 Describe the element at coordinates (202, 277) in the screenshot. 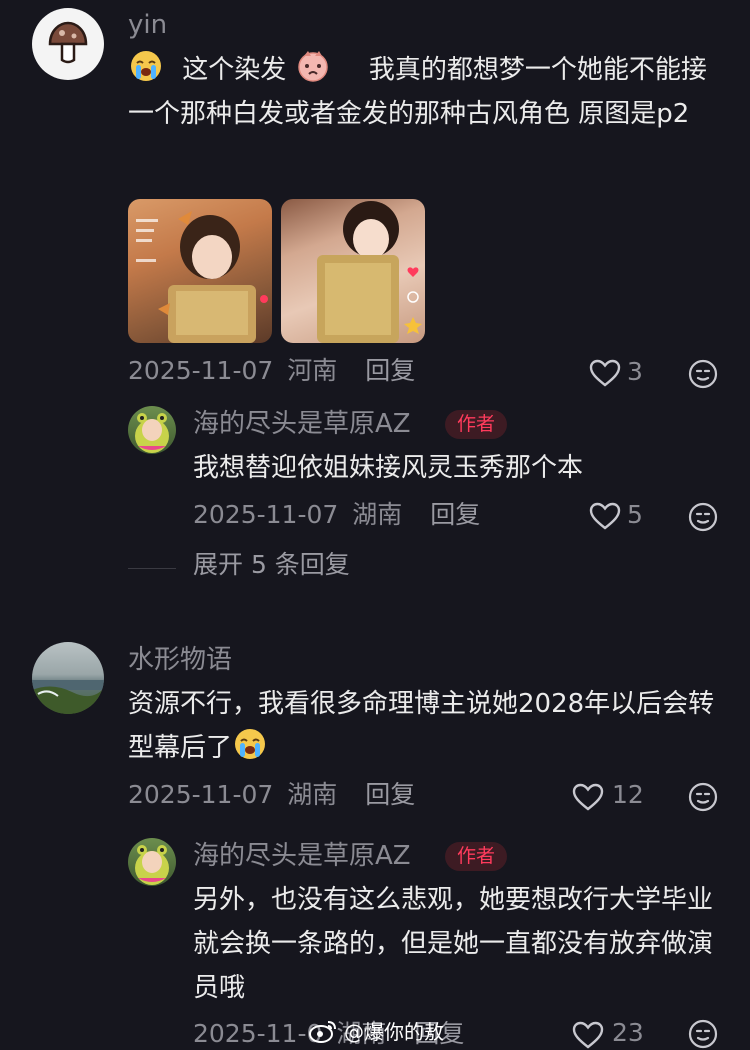

I see `photo-girl-with-book` at that location.